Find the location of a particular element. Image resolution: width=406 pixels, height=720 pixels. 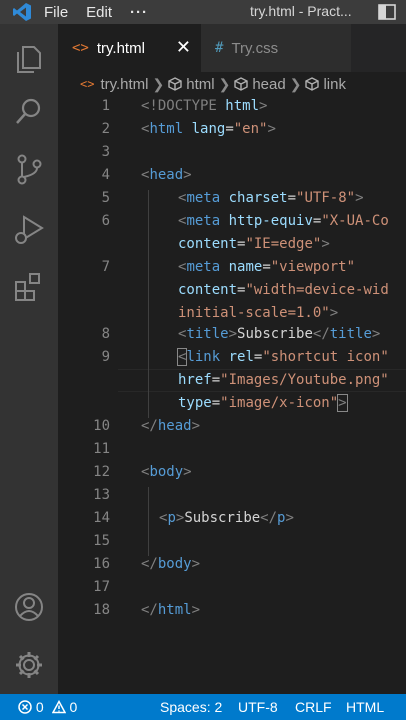

css-file-icon: # is located at coordinates (219, 48).